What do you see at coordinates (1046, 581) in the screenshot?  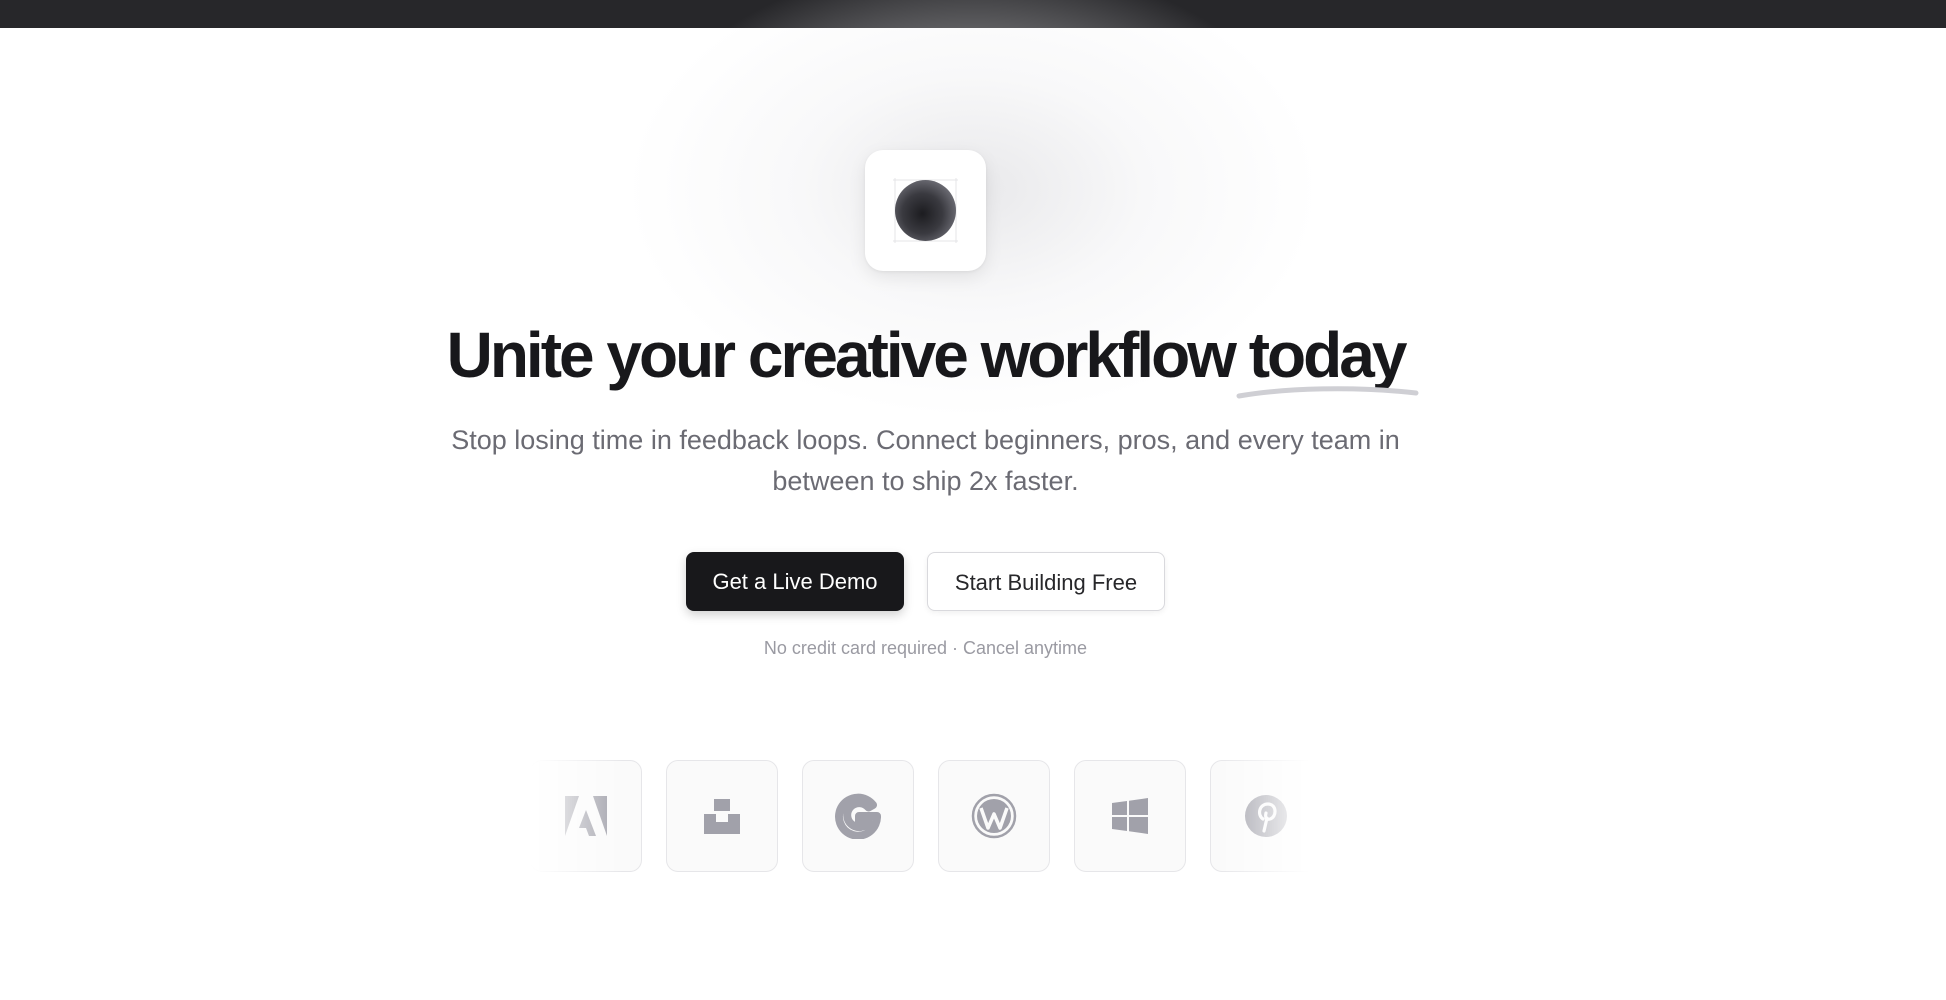 I see `start-building-free-button: Start Building Free` at bounding box center [1046, 581].